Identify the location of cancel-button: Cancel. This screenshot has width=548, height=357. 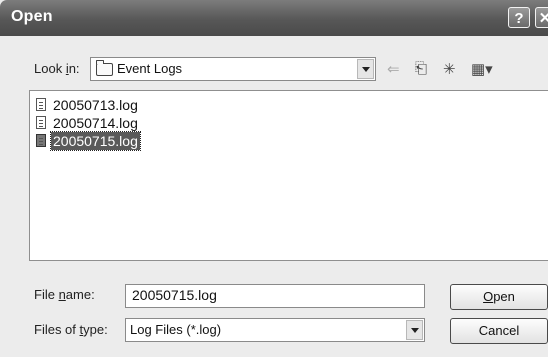
(499, 331).